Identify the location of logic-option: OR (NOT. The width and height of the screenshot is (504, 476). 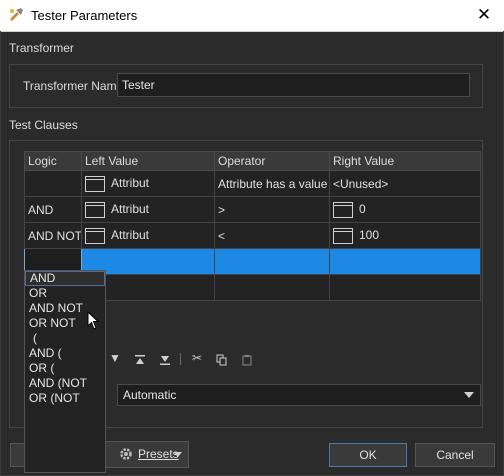
(65, 398).